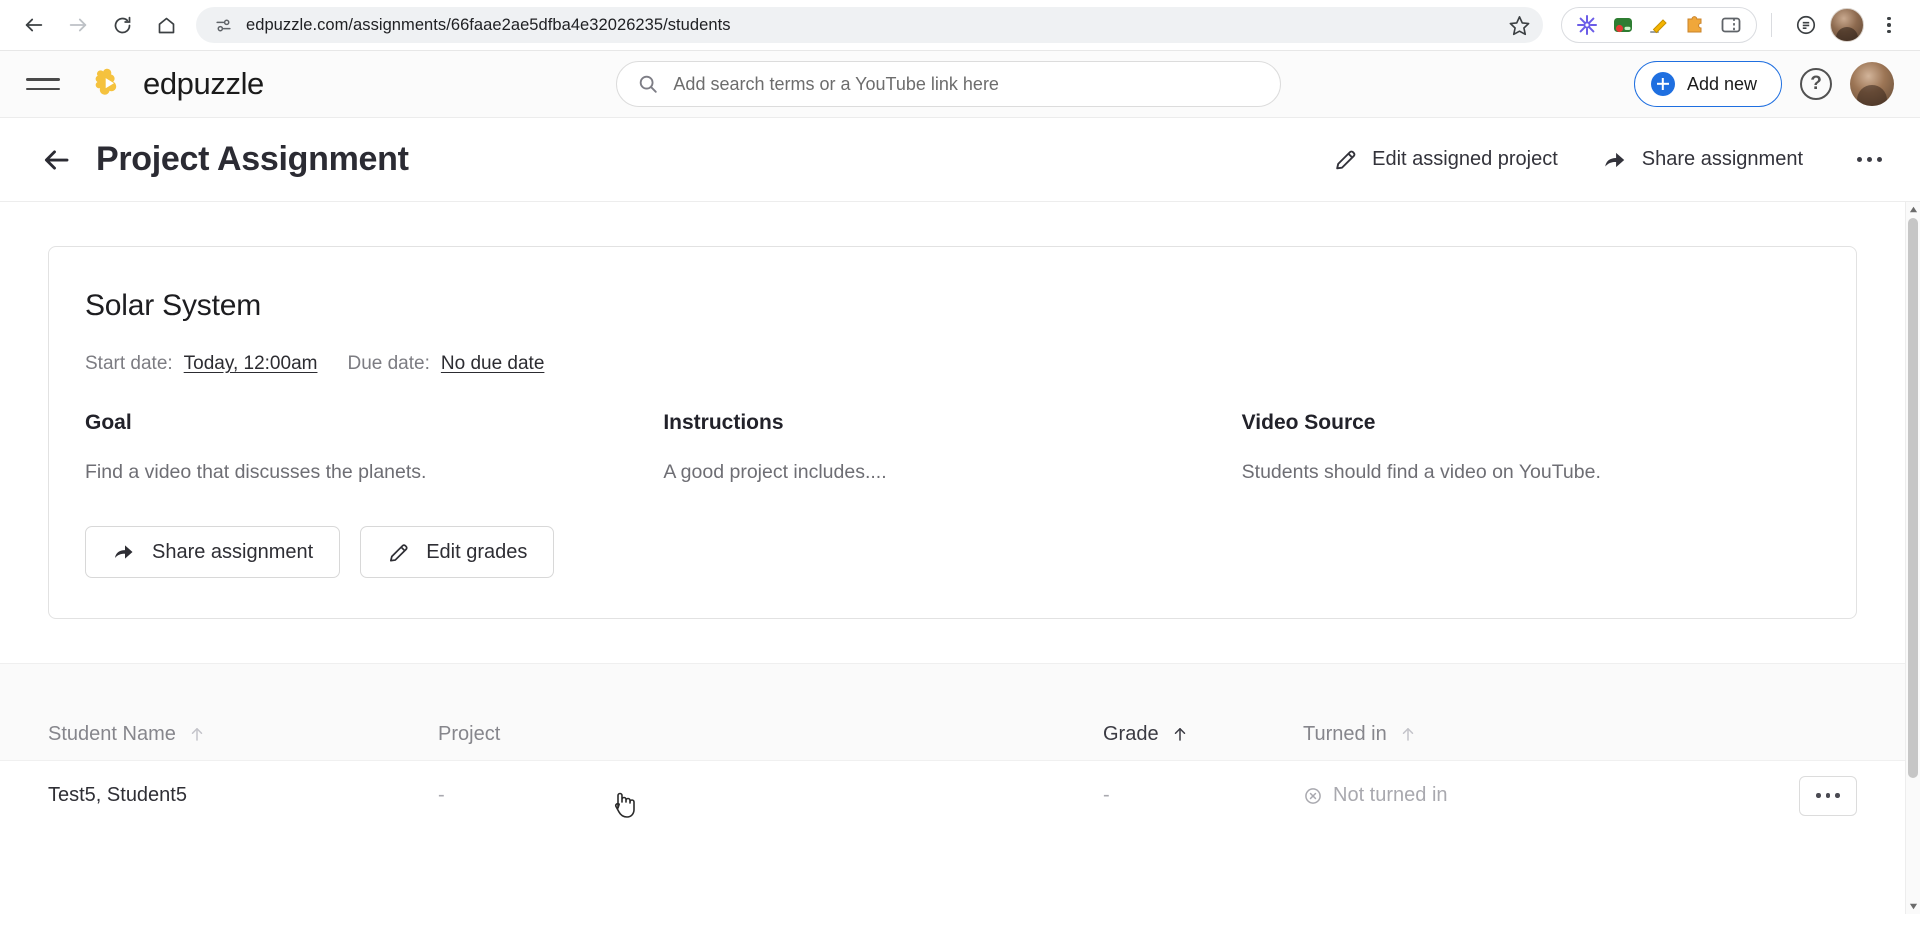 This screenshot has height=952, width=1920. I want to click on highlighter-extension-icon, so click(1659, 25).